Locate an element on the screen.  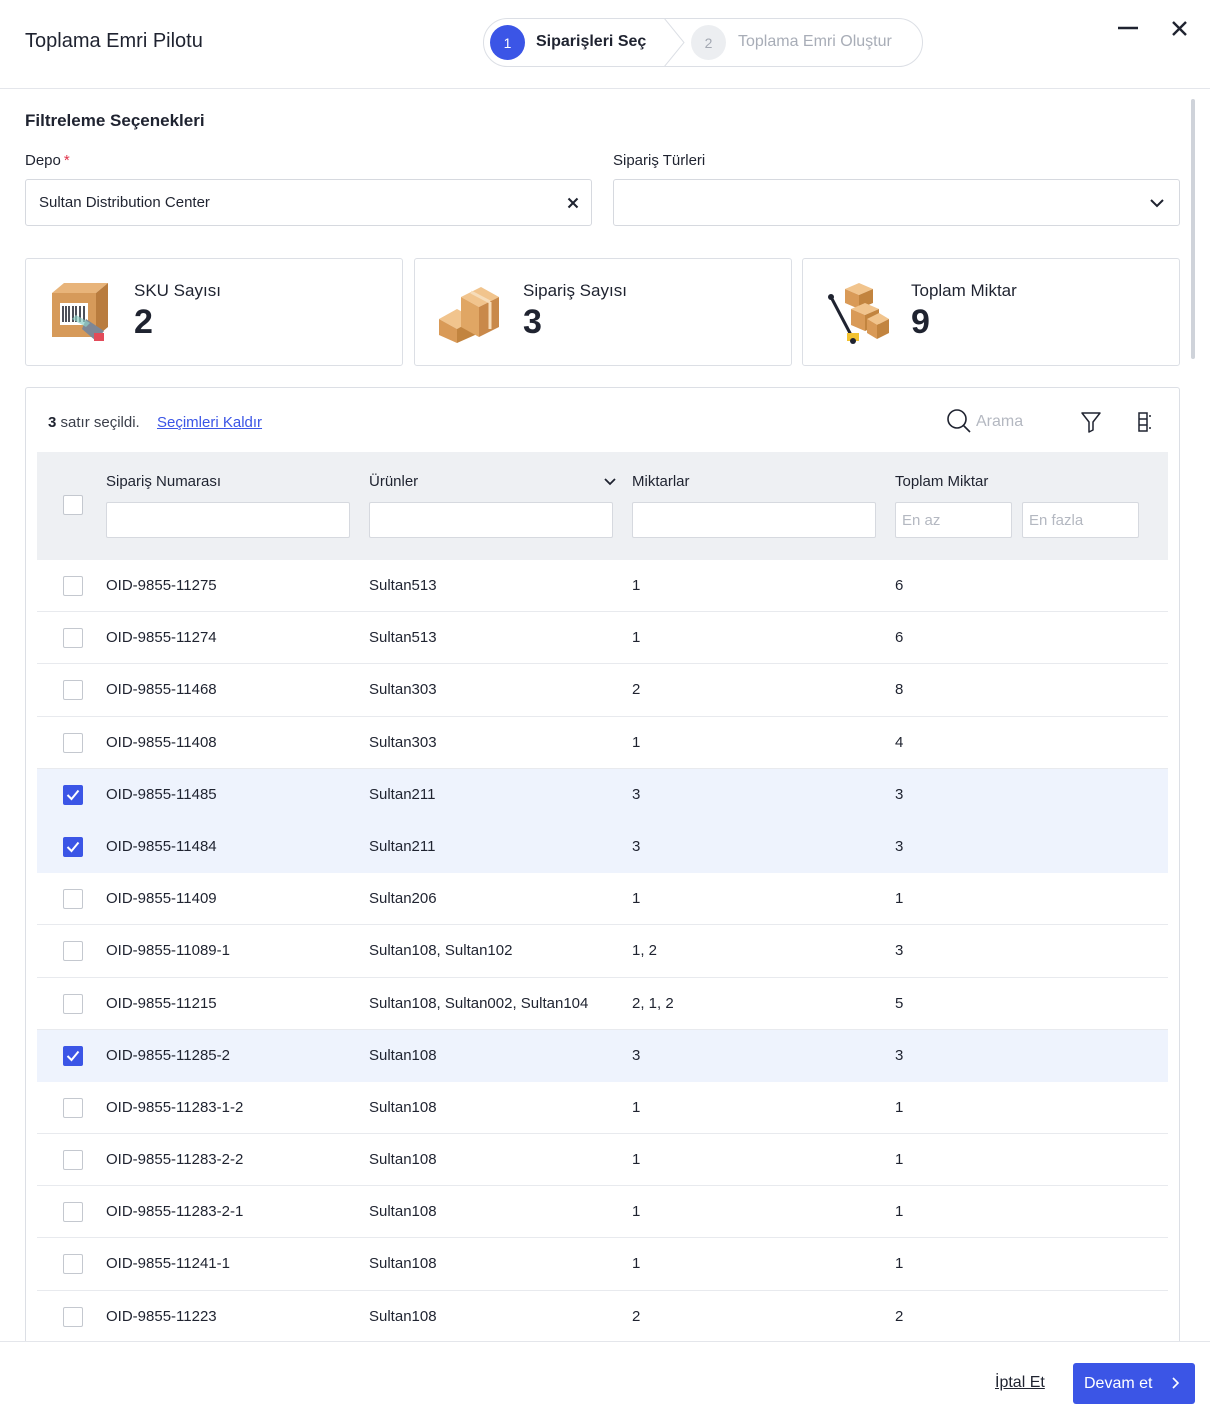
table-row: OID-9855-11485 Sultan211 3 3 is located at coordinates (602, 794).